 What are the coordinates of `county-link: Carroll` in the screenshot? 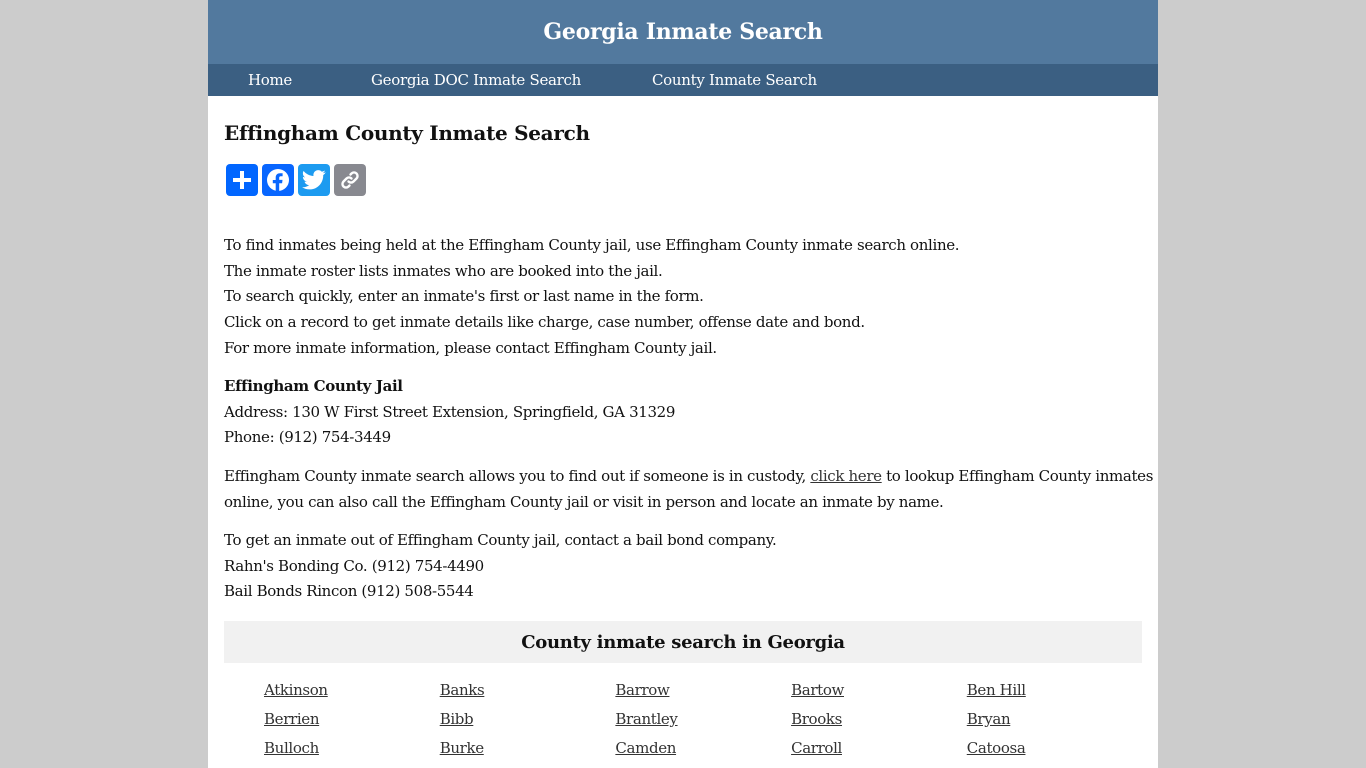 It's located at (879, 748).